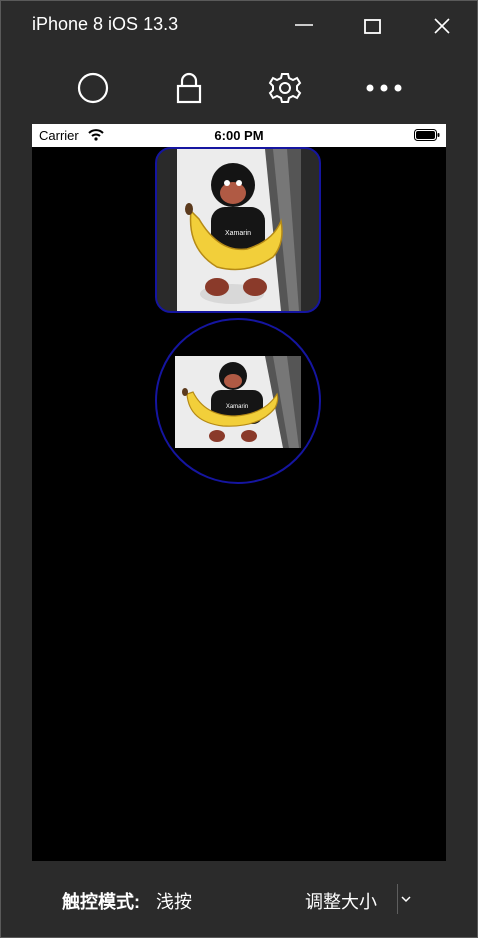 The image size is (478, 938). I want to click on home-button, so click(93, 88).